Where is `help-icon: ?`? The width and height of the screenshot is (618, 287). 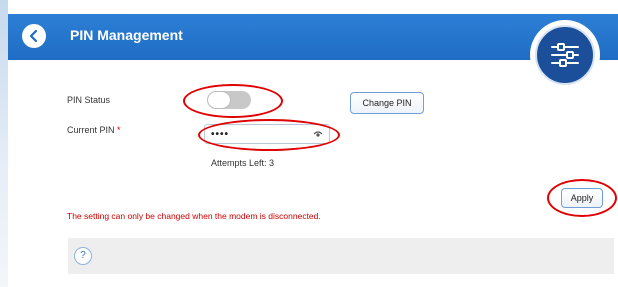 help-icon: ? is located at coordinates (83, 256).